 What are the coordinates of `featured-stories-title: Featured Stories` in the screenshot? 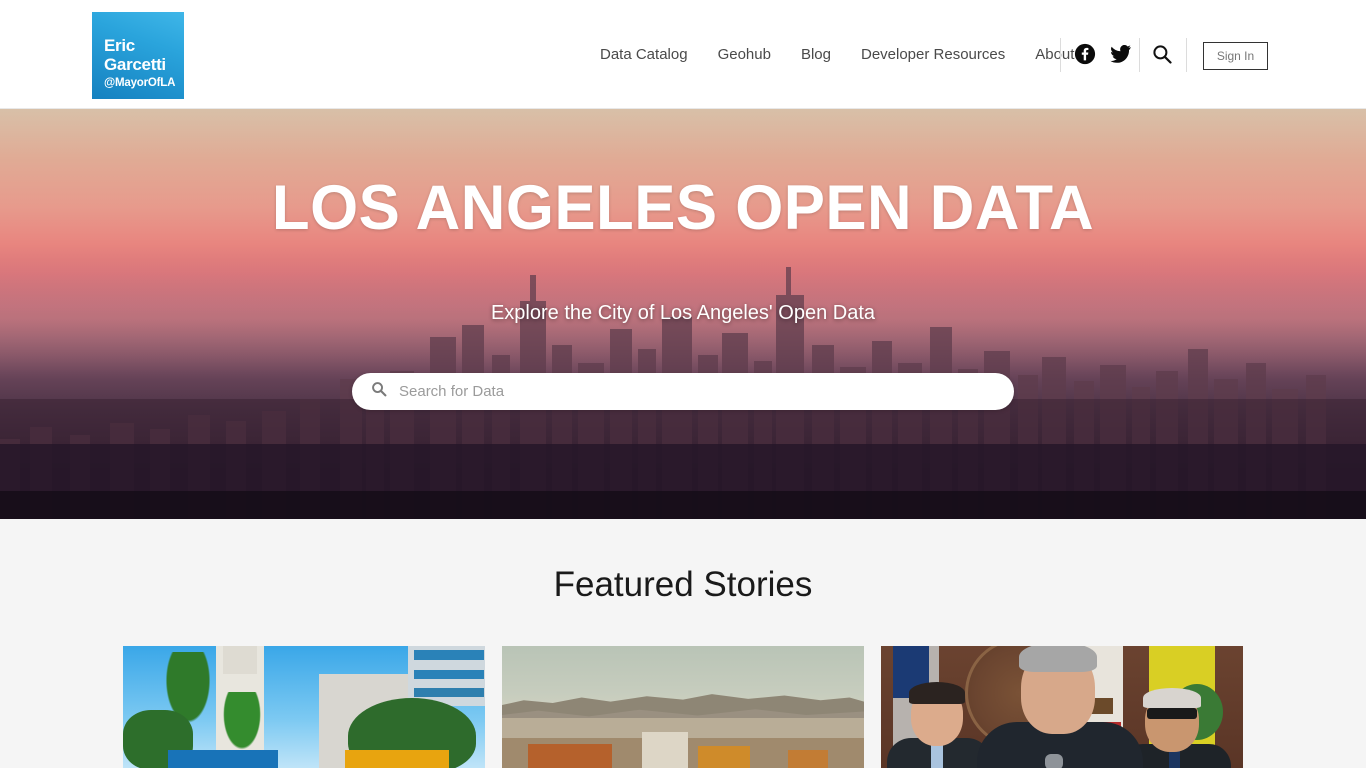 It's located at (683, 584).